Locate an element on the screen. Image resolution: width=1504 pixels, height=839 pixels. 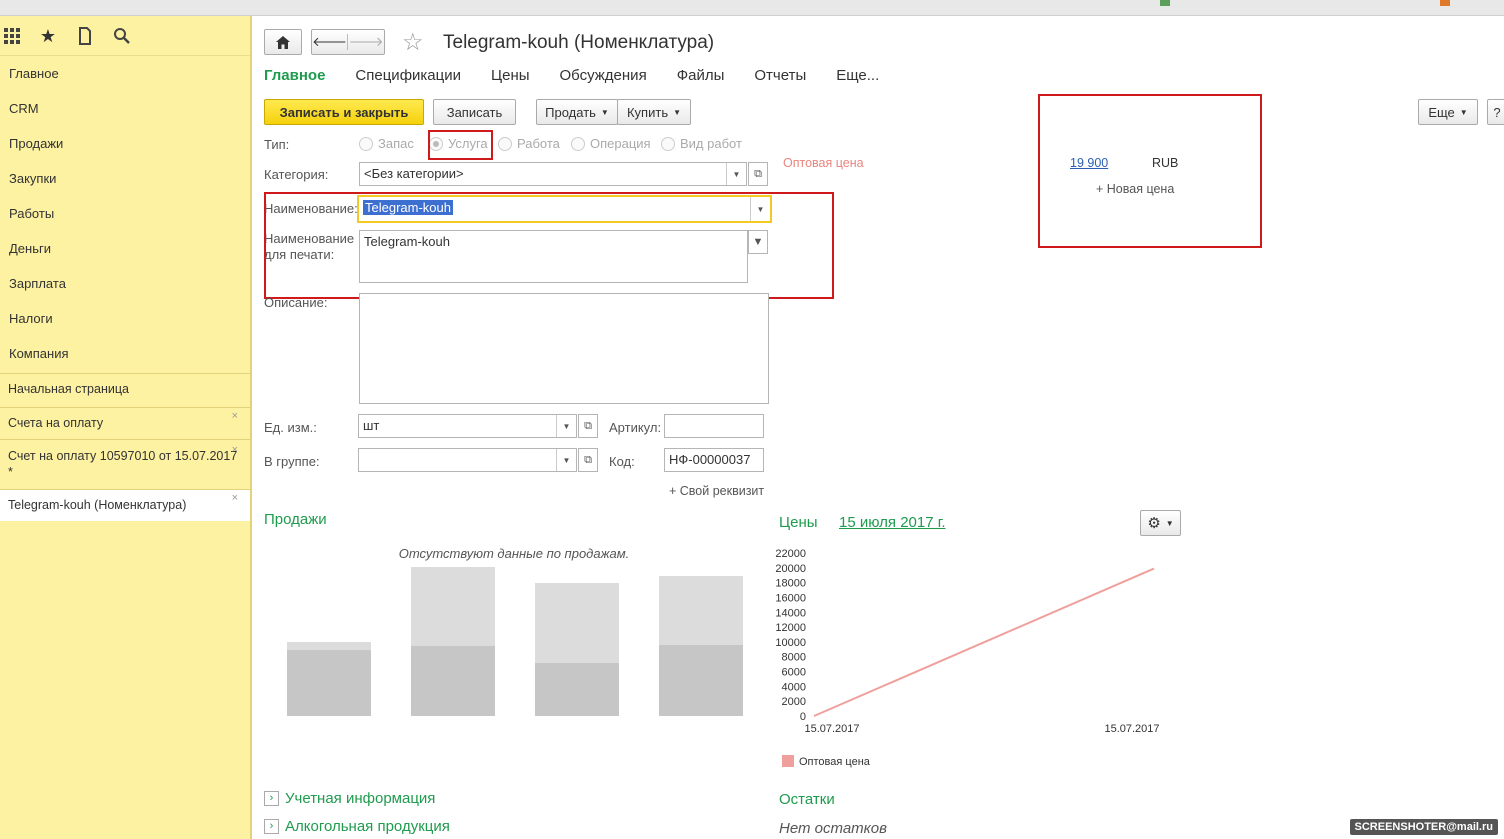
code-value: НФ-00000037 is located at coordinates (710, 459).